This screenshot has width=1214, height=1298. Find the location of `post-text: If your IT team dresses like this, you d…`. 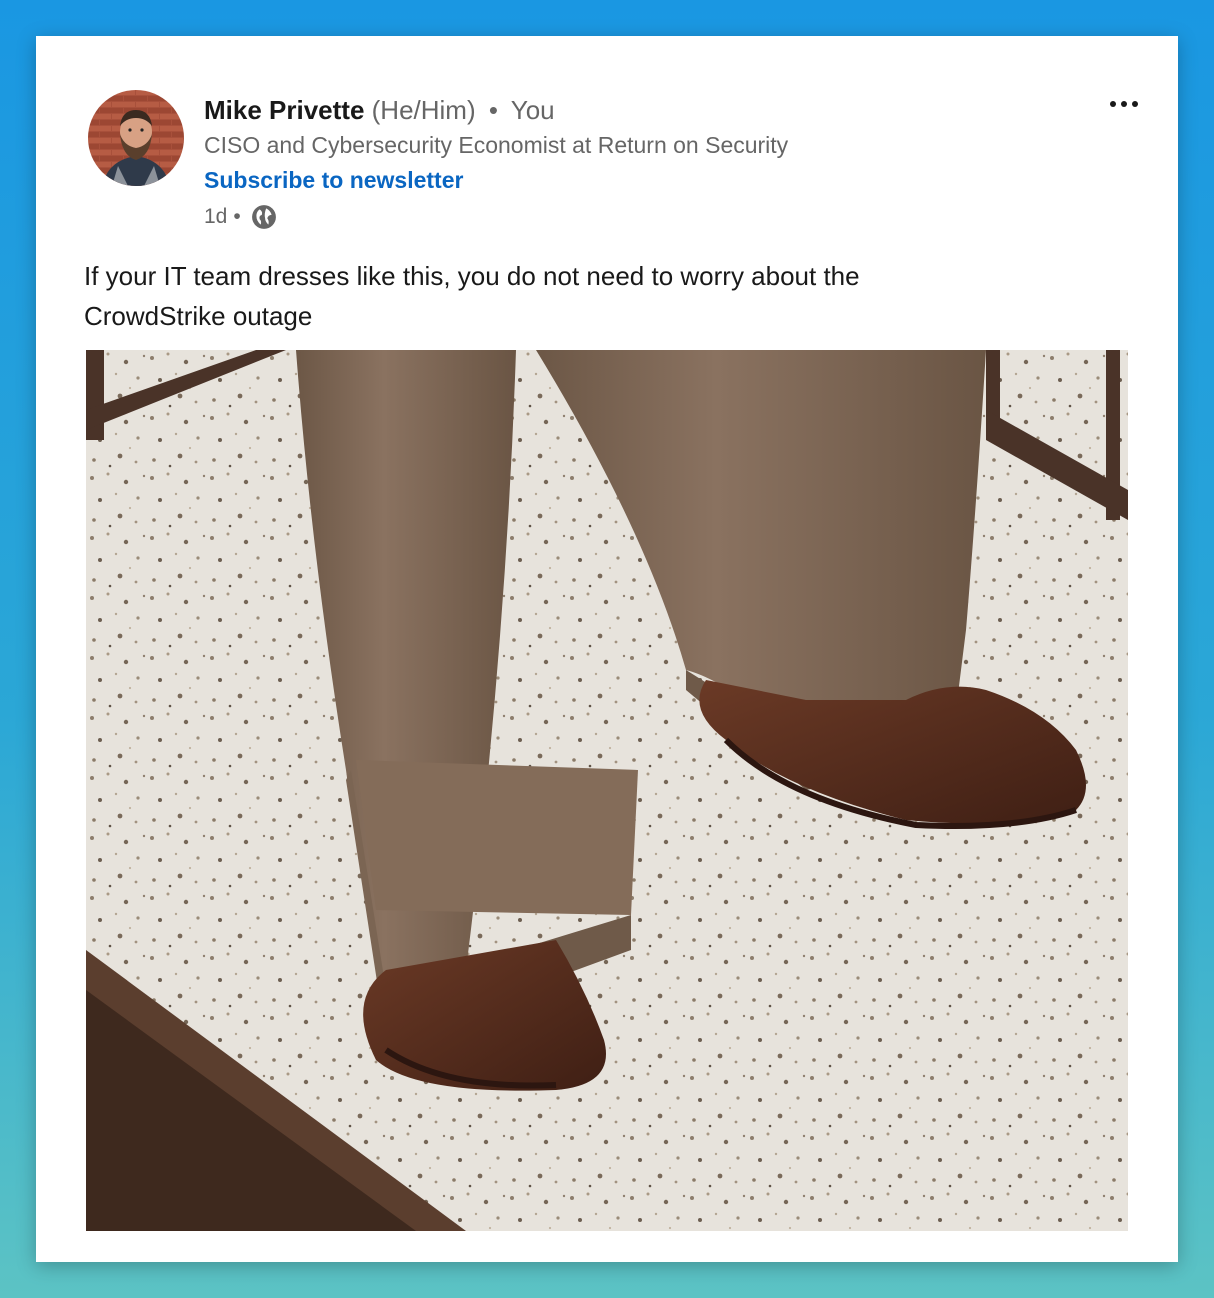

post-text: If your IT team dresses like this, you d… is located at coordinates (472, 296).